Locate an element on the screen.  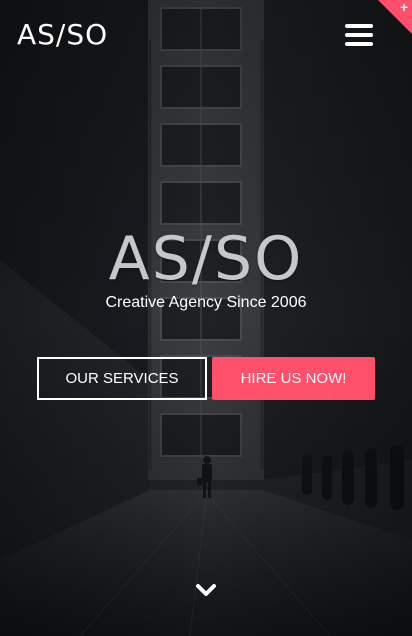
hire-us-button: HIRE US NOW! is located at coordinates (293, 378).